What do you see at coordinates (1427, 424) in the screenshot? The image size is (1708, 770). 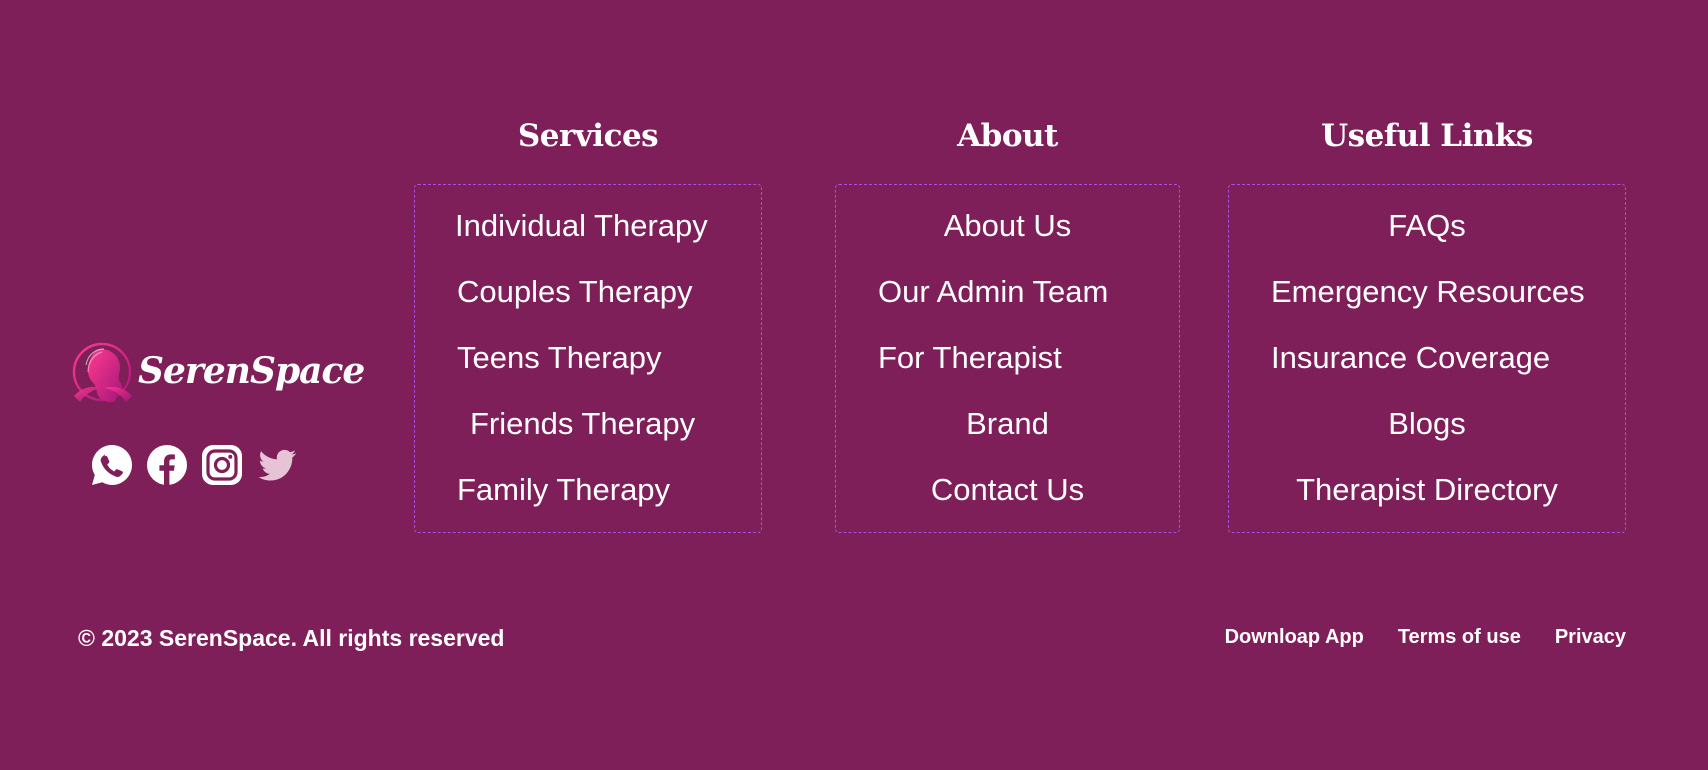 I see `link-blogs: Blogs` at bounding box center [1427, 424].